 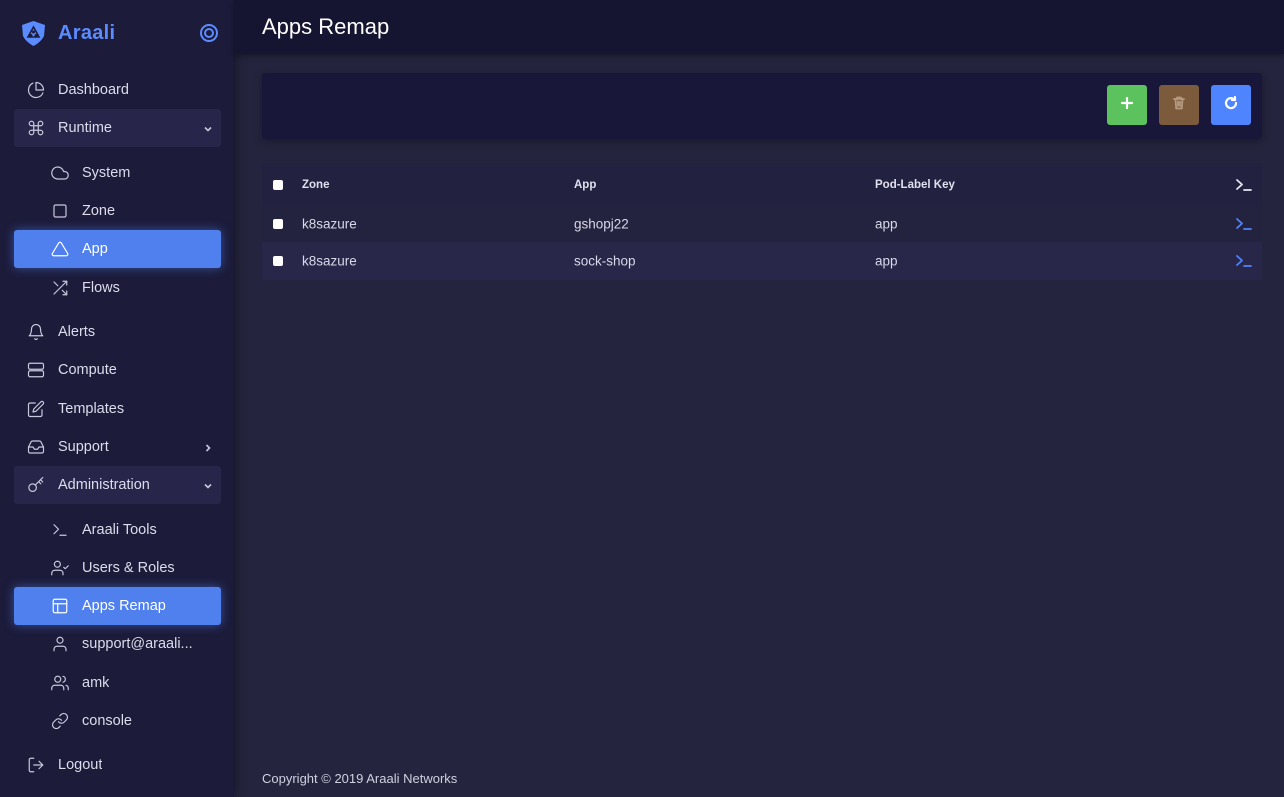 I want to click on delete-button, so click(x=1179, y=105).